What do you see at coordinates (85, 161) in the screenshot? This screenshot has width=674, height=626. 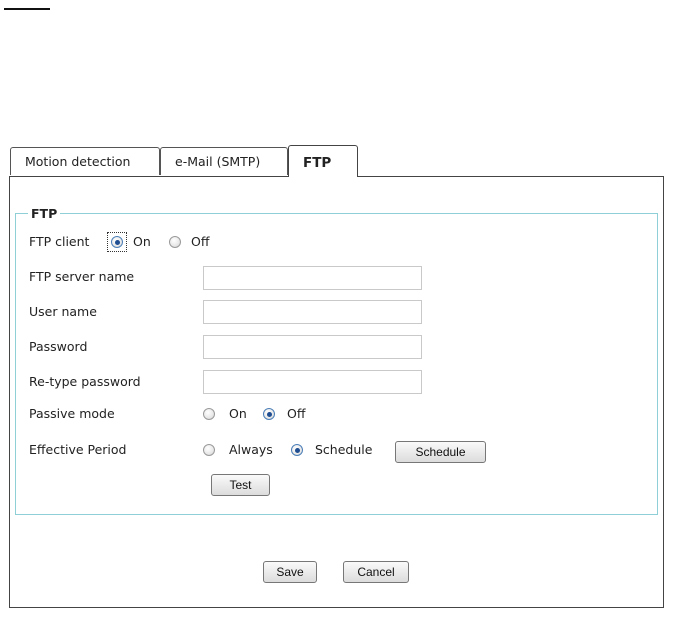 I see `tab-motion-detection: Motion detection` at bounding box center [85, 161].